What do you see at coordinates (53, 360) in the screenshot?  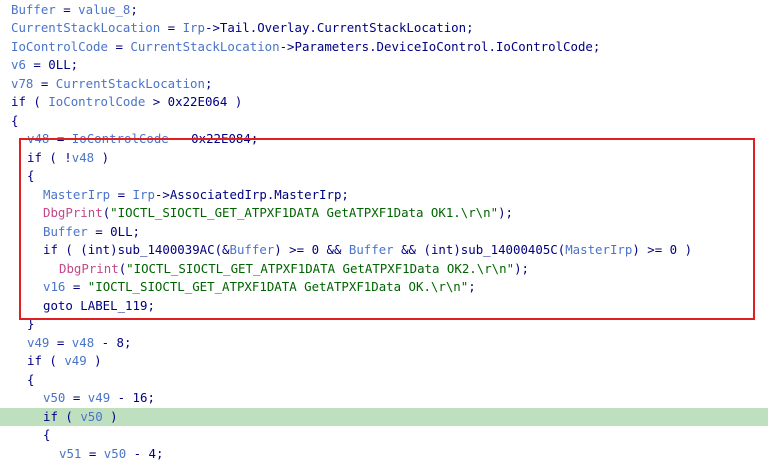 I see `code-token: (` at bounding box center [53, 360].